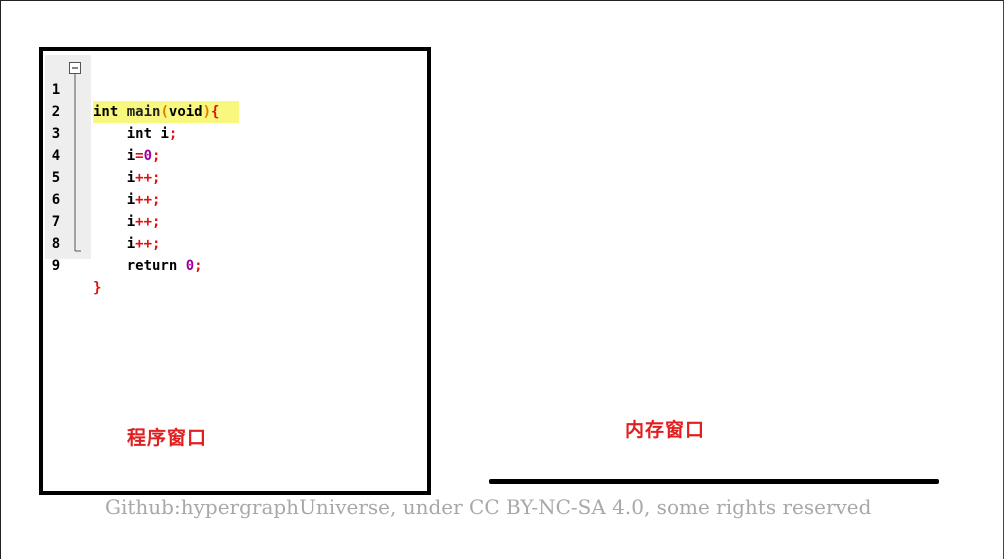  Describe the element at coordinates (143, 112) in the screenshot. I see `function-name: main` at that location.